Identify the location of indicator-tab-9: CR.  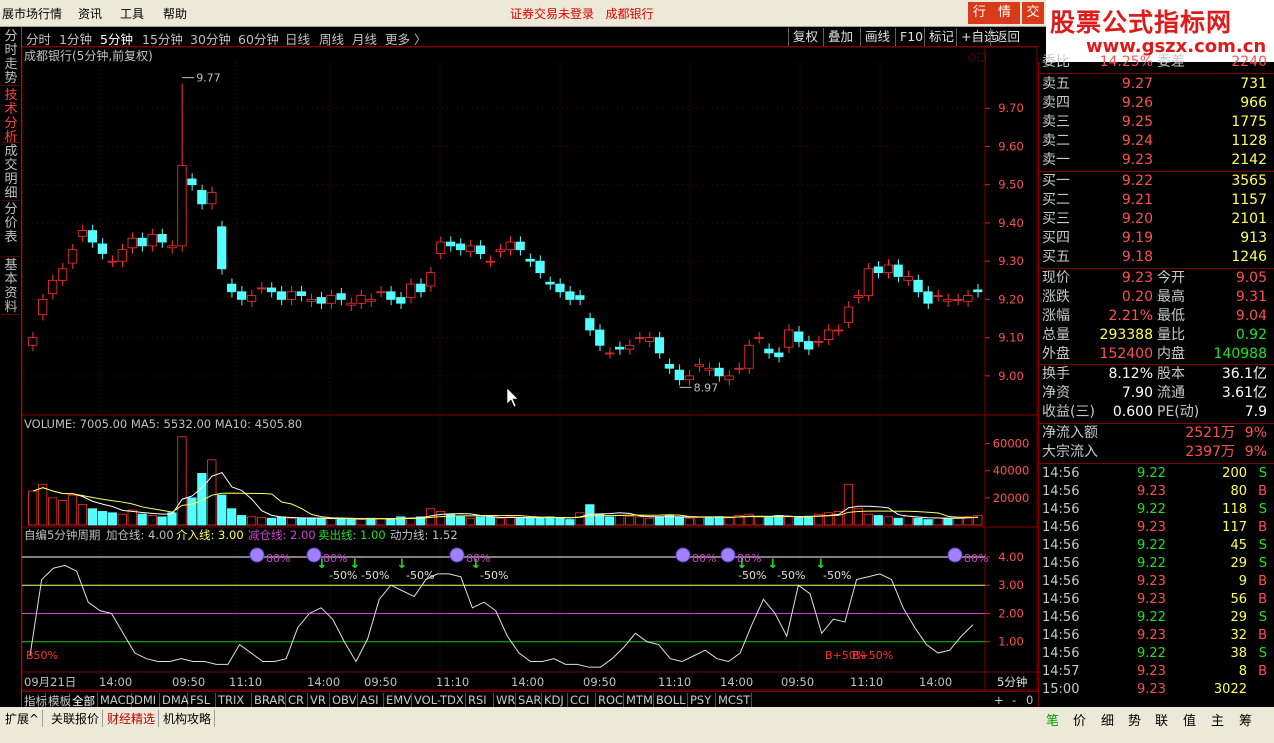
(297, 700).